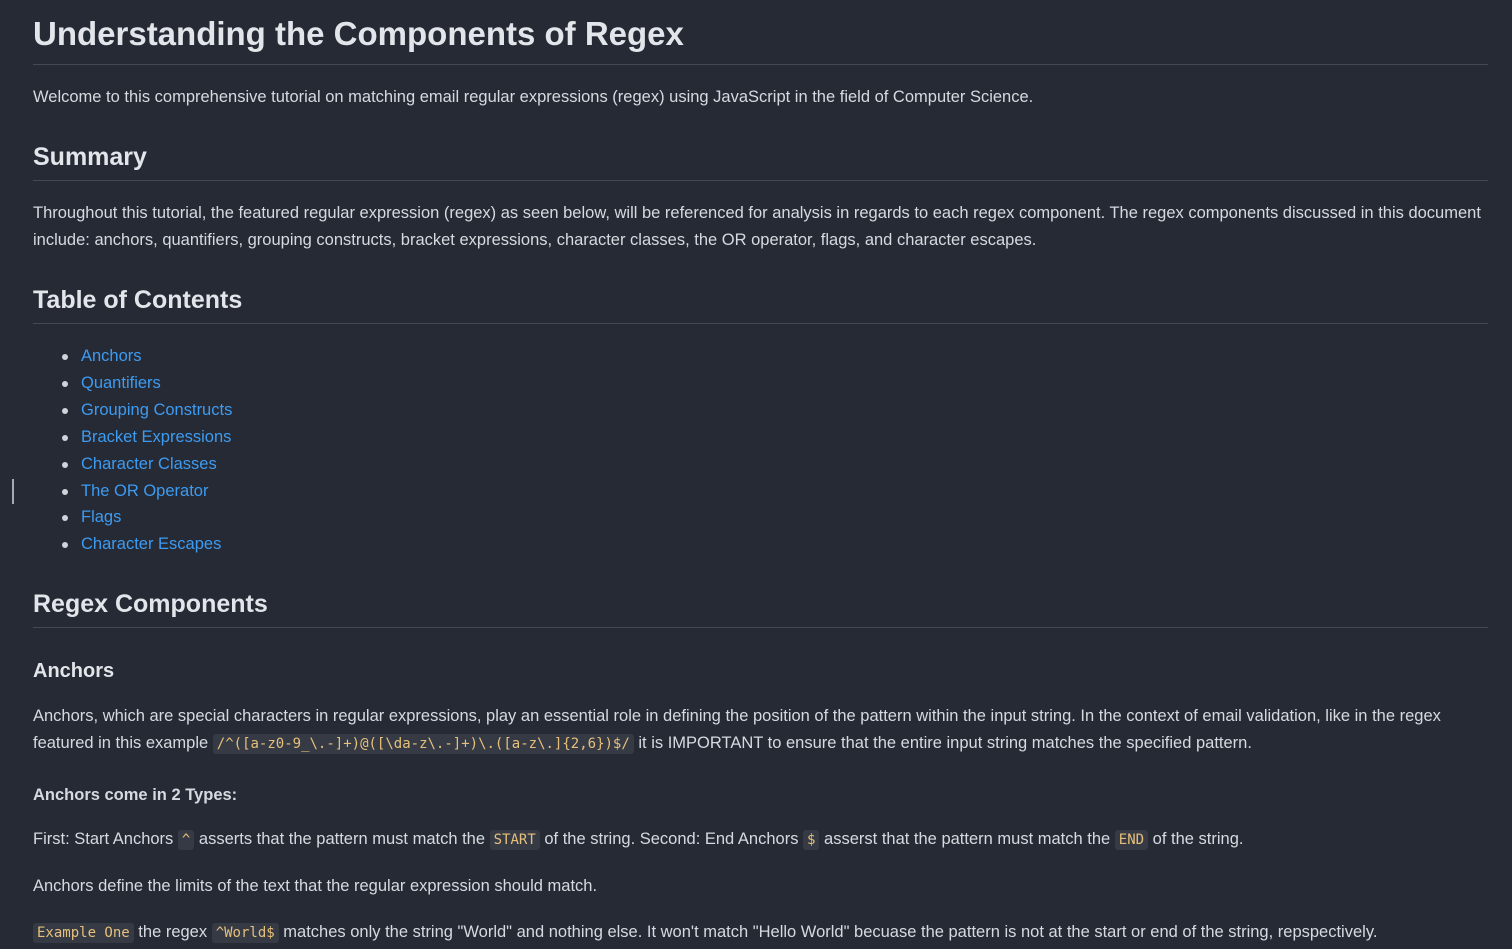 This screenshot has height=949, width=1512. Describe the element at coordinates (750, 491) in the screenshot. I see `toc-item: The OR Operator` at that location.